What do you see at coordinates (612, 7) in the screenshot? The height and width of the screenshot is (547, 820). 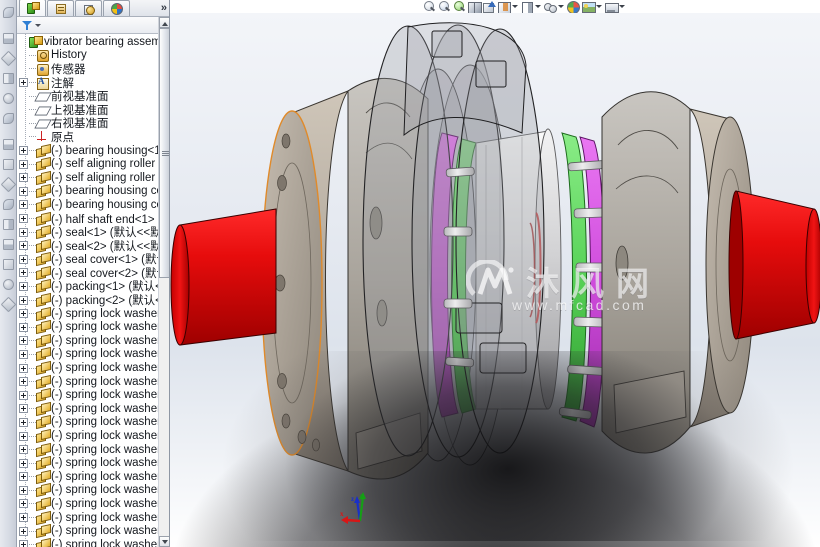 I see `viewport-layout-icon` at bounding box center [612, 7].